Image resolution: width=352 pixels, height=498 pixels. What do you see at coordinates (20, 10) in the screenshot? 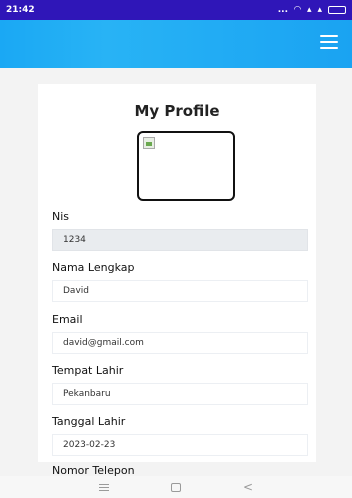
I see `status-time: 21:42` at bounding box center [20, 10].